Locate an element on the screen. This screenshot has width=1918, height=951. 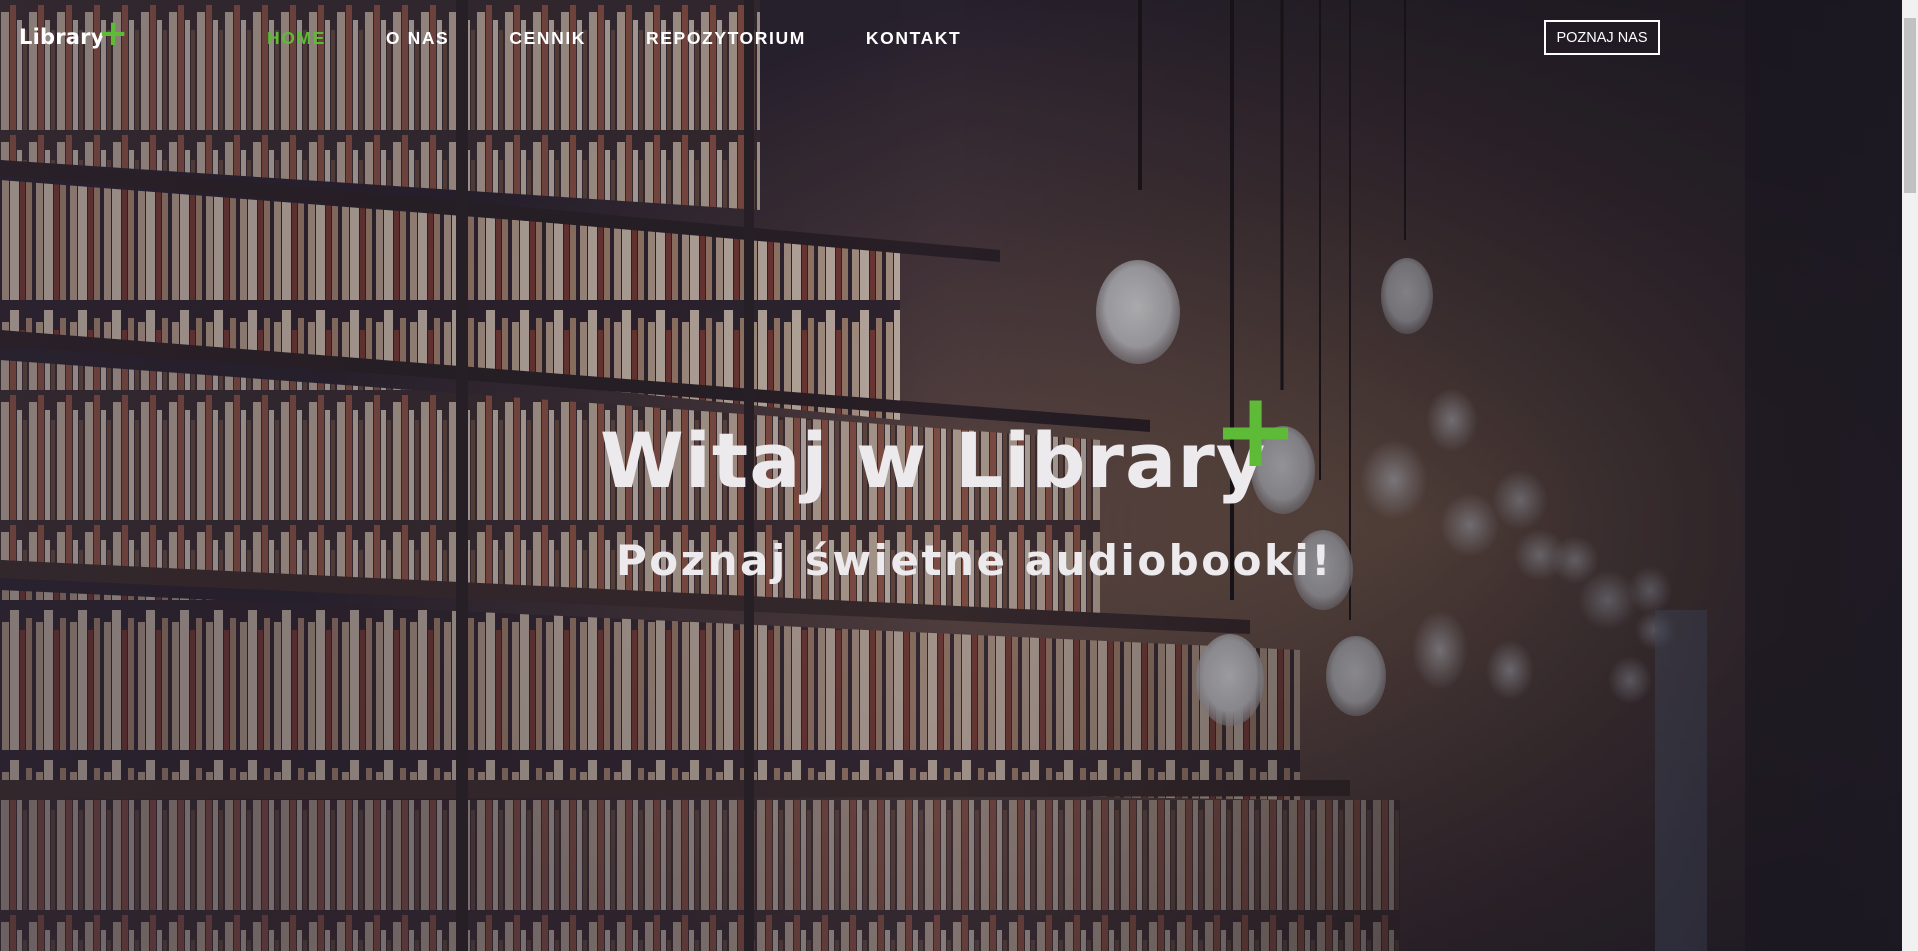
page-scrollbar is located at coordinates (1910, 475).